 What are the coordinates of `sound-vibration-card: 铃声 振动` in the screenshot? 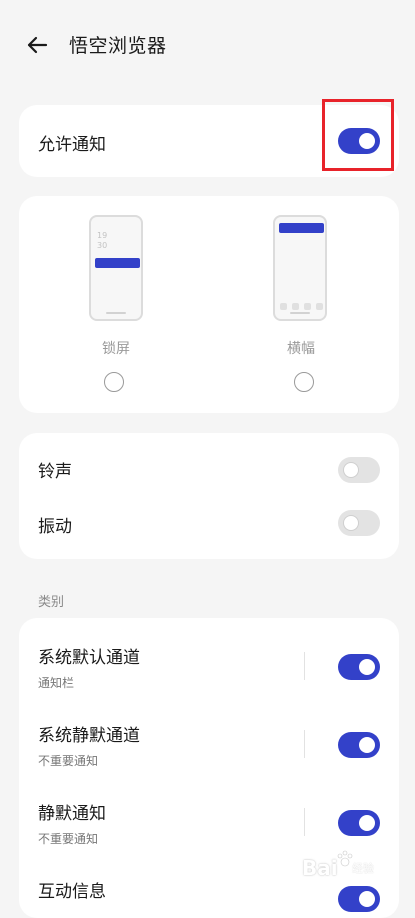 It's located at (209, 496).